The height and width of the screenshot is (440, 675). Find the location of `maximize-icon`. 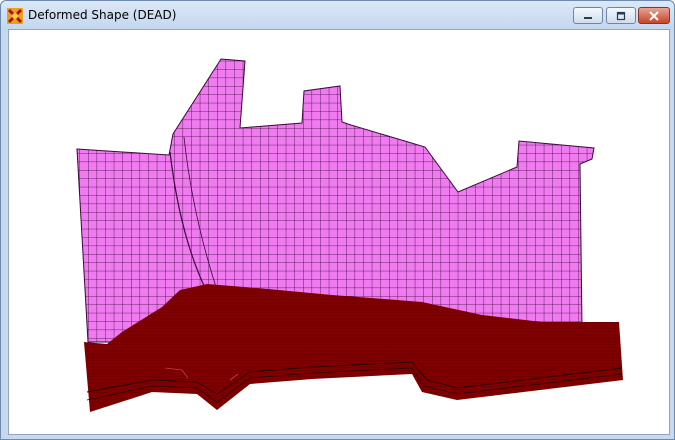

maximize-icon is located at coordinates (621, 15).